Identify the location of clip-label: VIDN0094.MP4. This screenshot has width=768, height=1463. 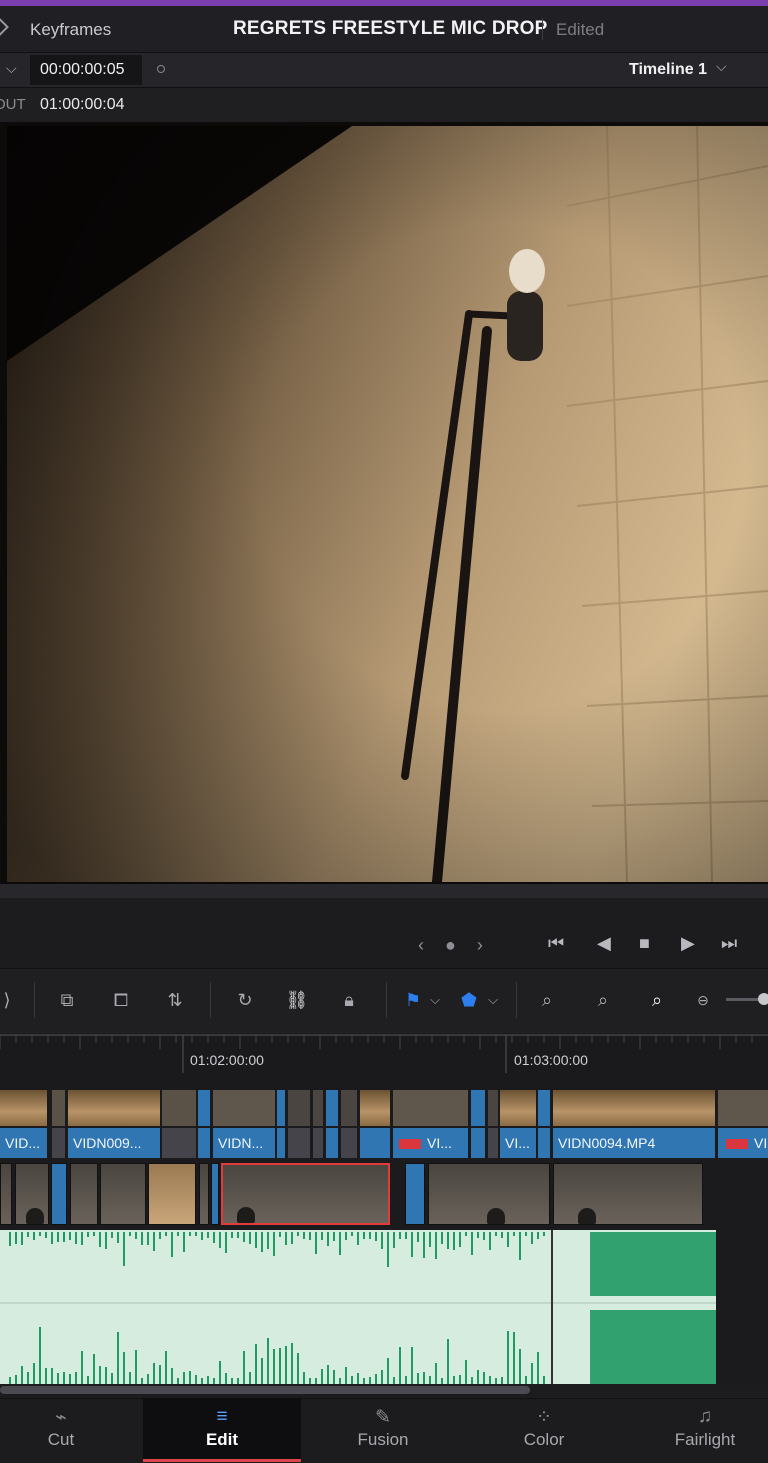
(634, 1143).